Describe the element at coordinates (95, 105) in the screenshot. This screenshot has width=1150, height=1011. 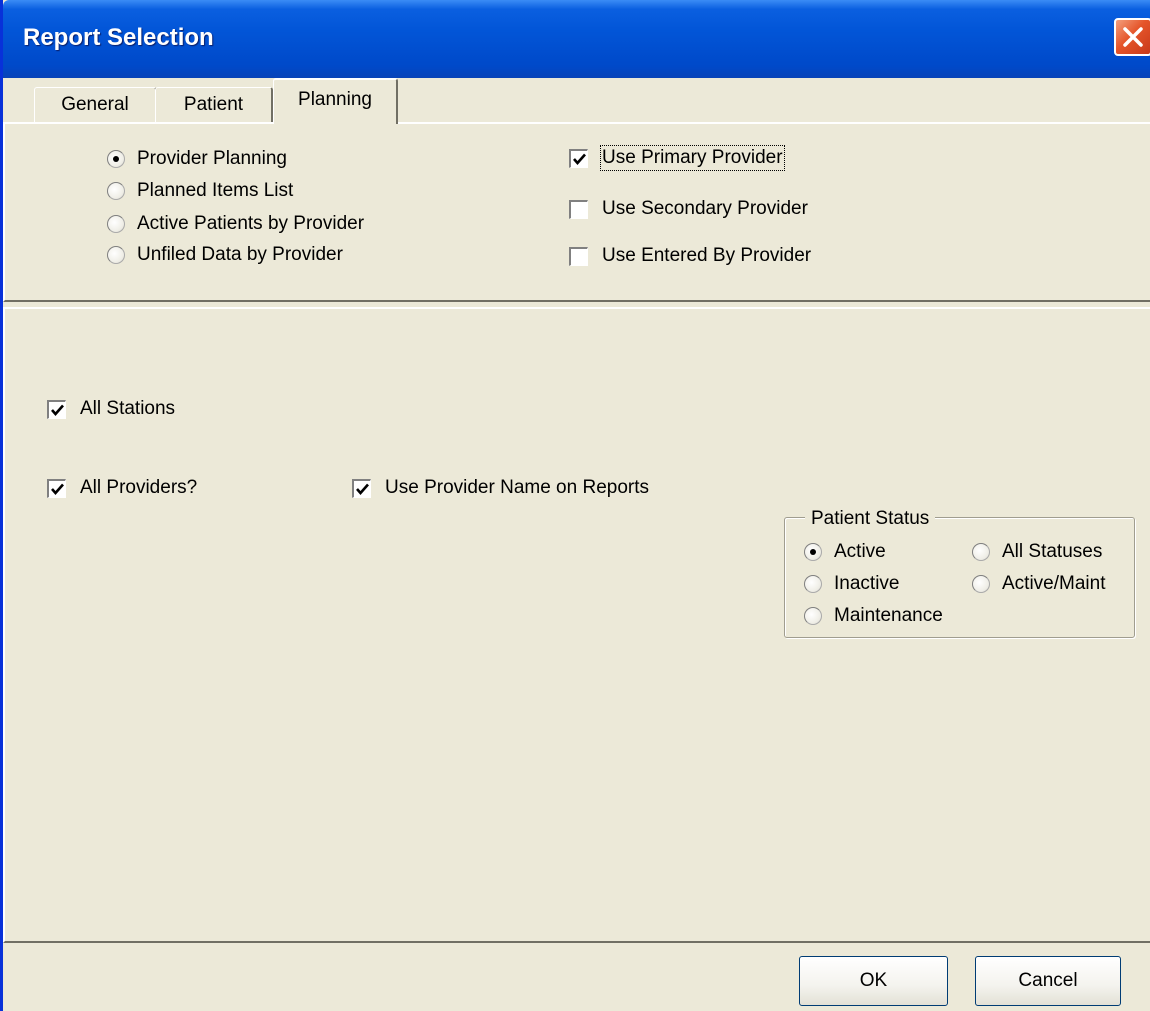
I see `tab-general: General` at that location.